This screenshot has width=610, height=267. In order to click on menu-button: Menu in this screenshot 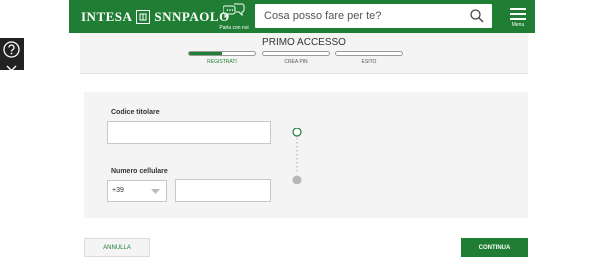, I will do `click(518, 19)`.